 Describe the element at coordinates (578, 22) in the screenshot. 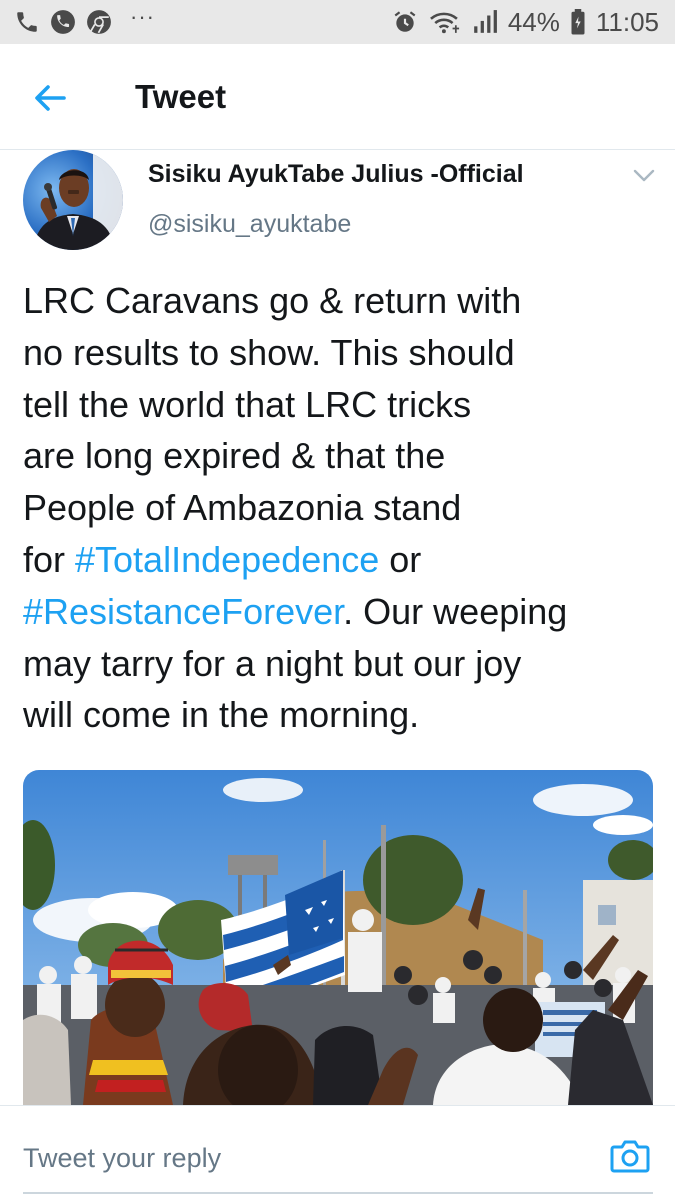

I see `battery-icon` at that location.